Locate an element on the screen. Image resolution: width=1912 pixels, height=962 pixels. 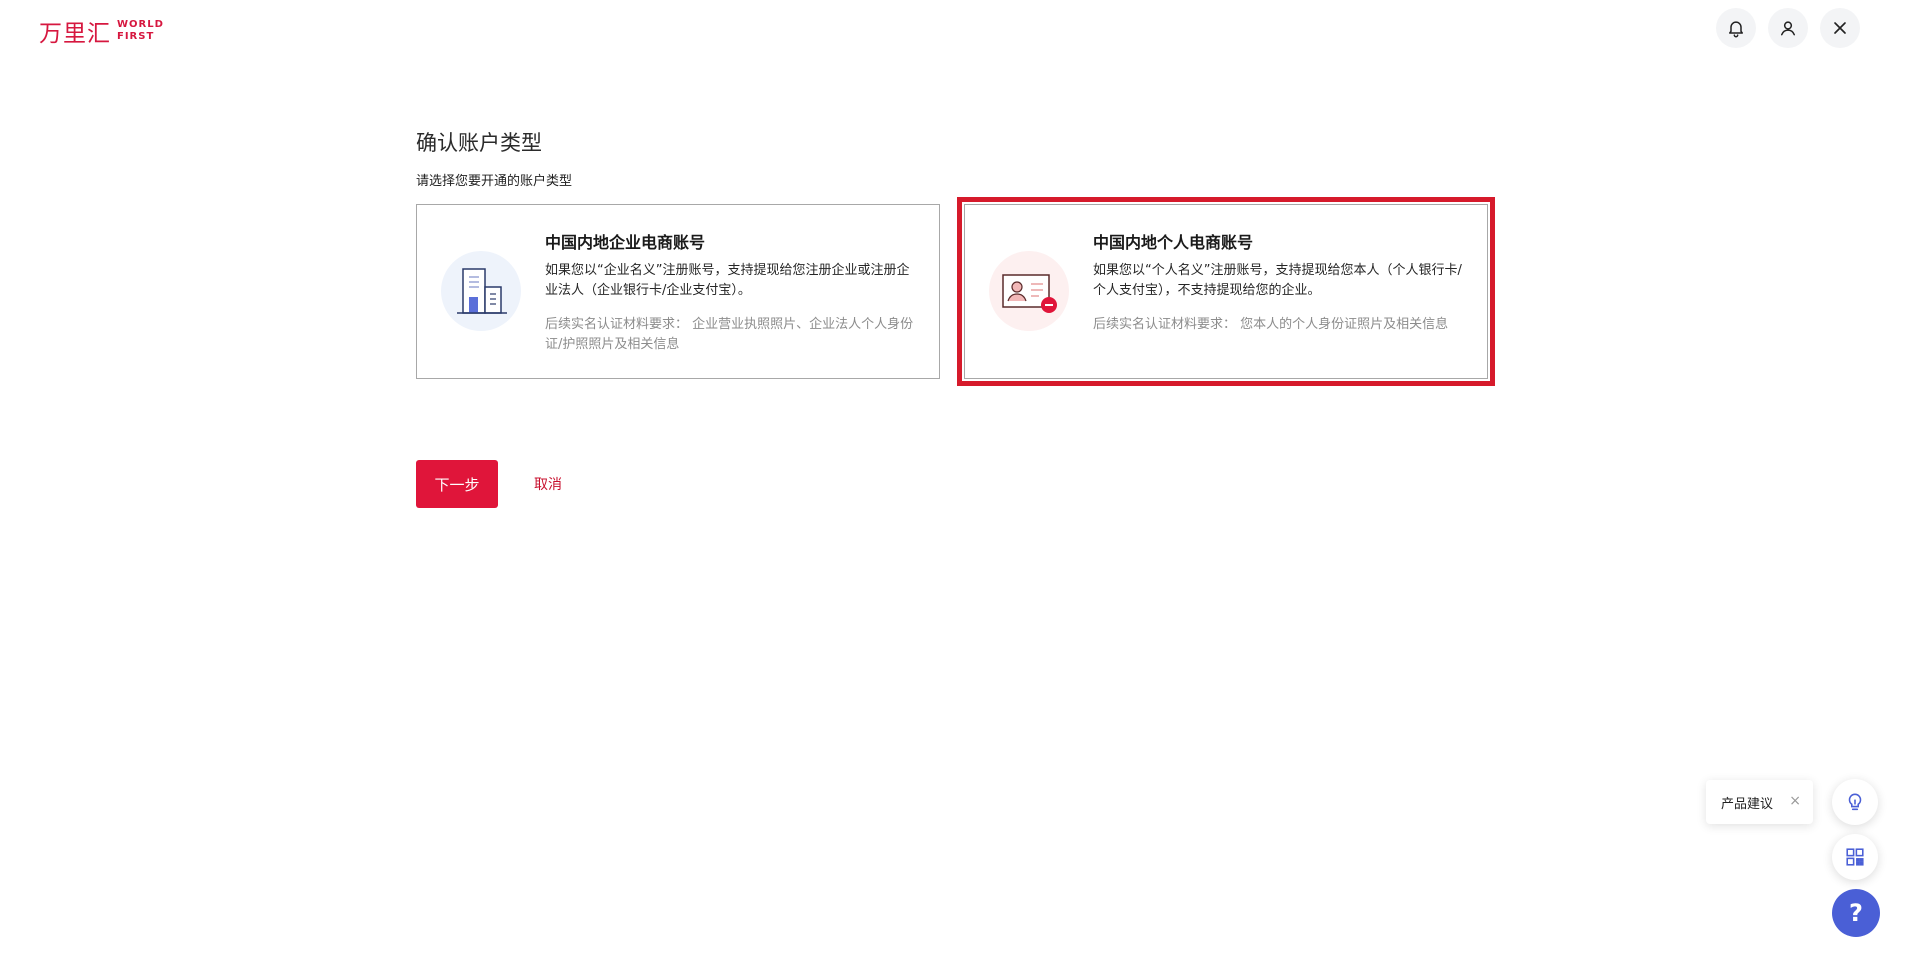
account-button is located at coordinates (1788, 28).